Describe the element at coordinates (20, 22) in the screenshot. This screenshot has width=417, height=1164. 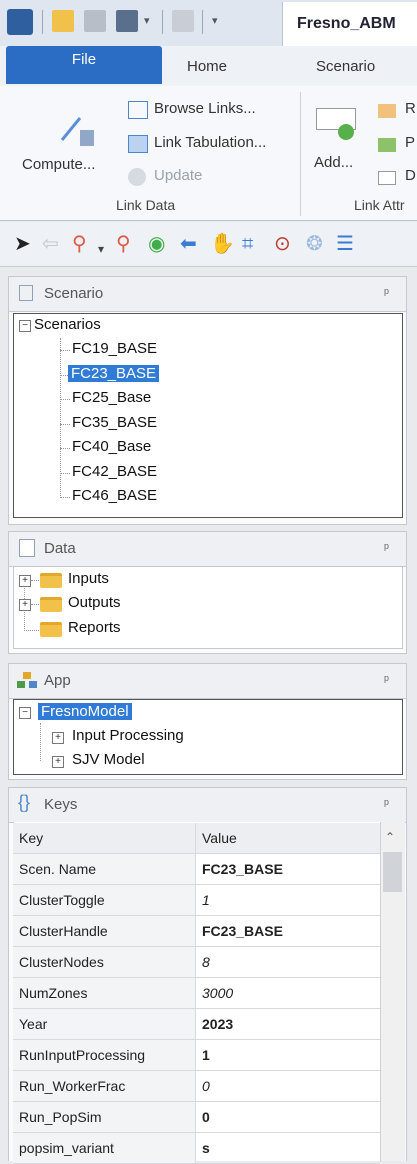
I see `app-menu-icon` at that location.